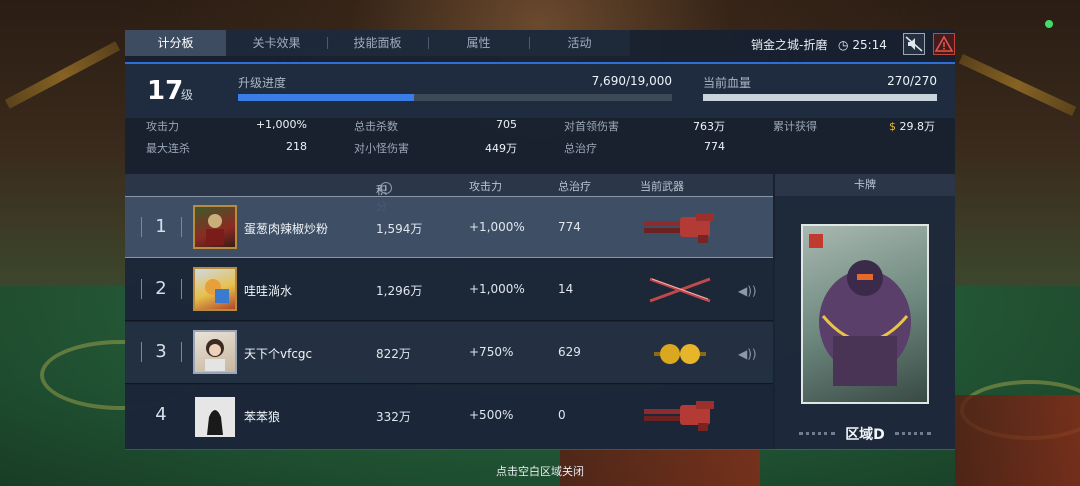 This screenshot has height=486, width=1080. I want to click on timer: ◷ 25:14, so click(862, 45).